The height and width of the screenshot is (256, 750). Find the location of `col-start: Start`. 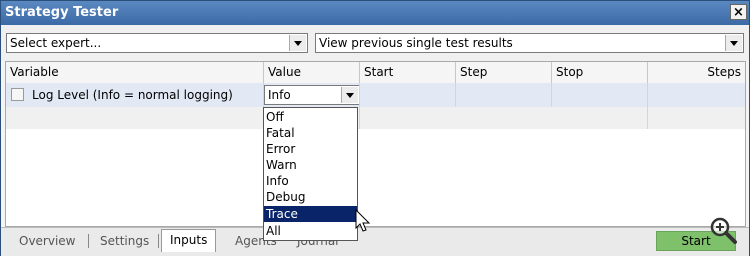

col-start: Start is located at coordinates (408, 72).